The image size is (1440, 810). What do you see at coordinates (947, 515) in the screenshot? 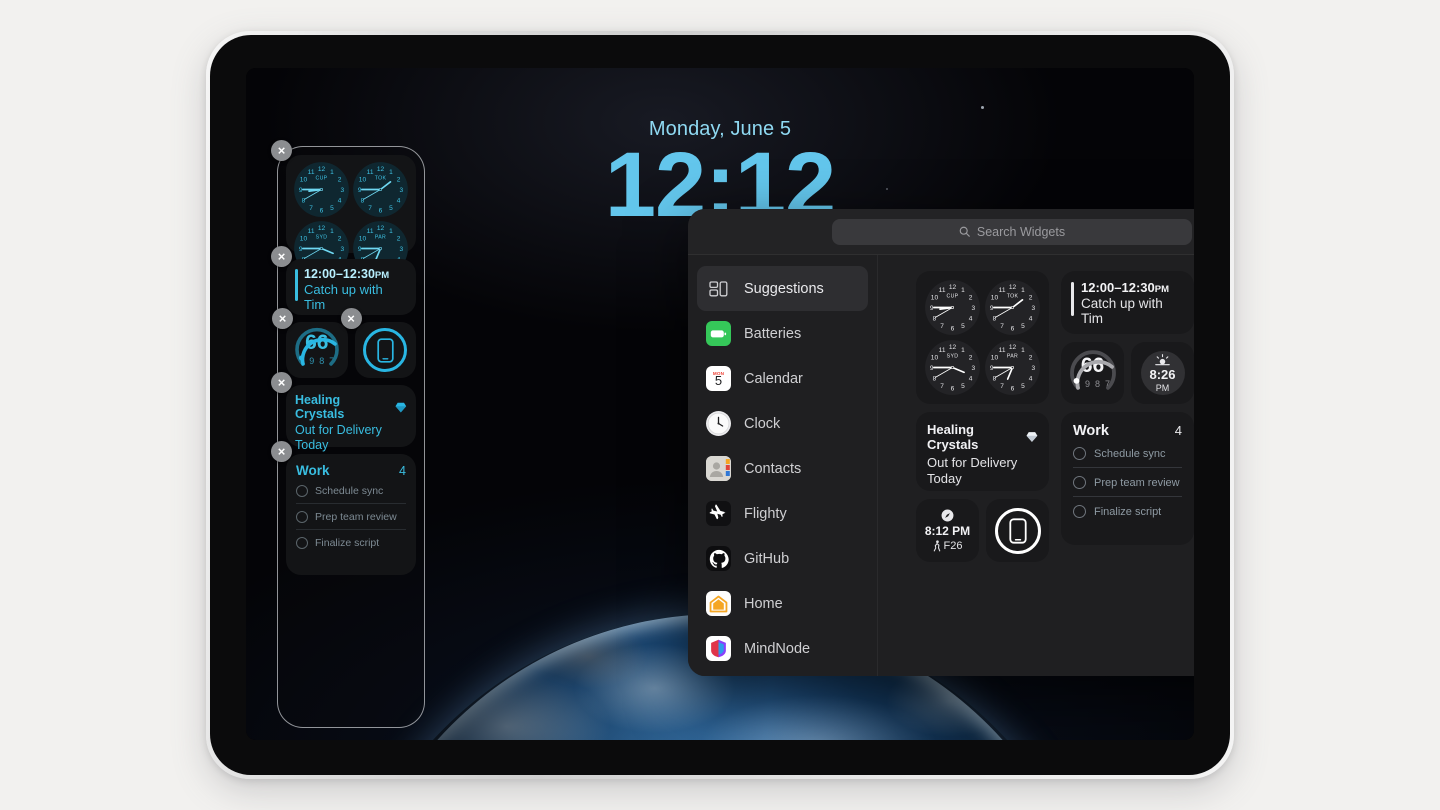
I see `compass-icon` at bounding box center [947, 515].